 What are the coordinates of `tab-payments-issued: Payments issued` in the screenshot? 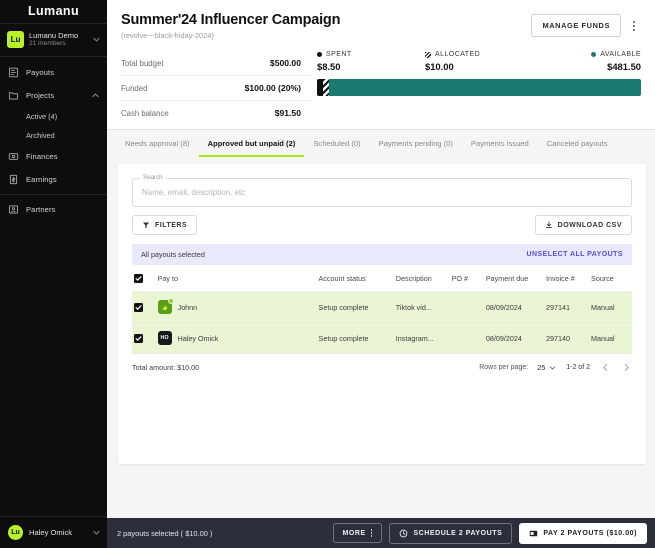 It's located at (500, 143).